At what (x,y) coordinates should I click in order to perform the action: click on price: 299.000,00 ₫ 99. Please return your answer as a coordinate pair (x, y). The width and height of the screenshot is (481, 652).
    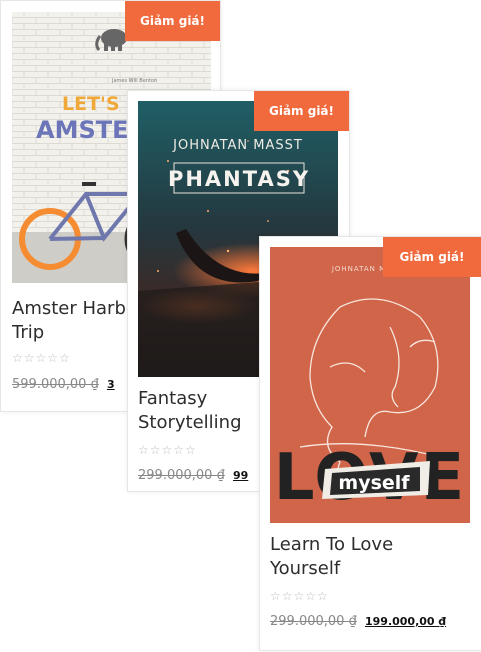
    Looking at the image, I should click on (193, 475).